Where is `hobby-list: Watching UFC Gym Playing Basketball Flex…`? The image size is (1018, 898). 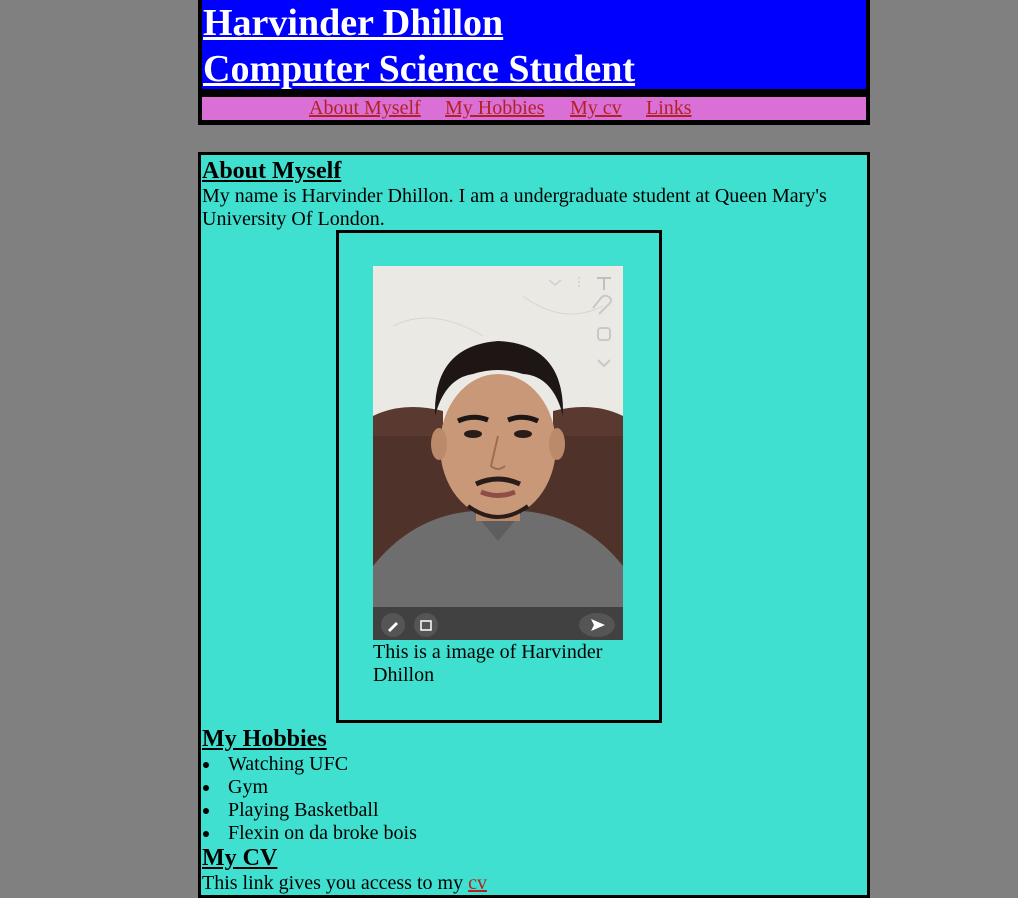
hobby-list: Watching UFC Gym Playing Basketball Flex… is located at coordinates (309, 799).